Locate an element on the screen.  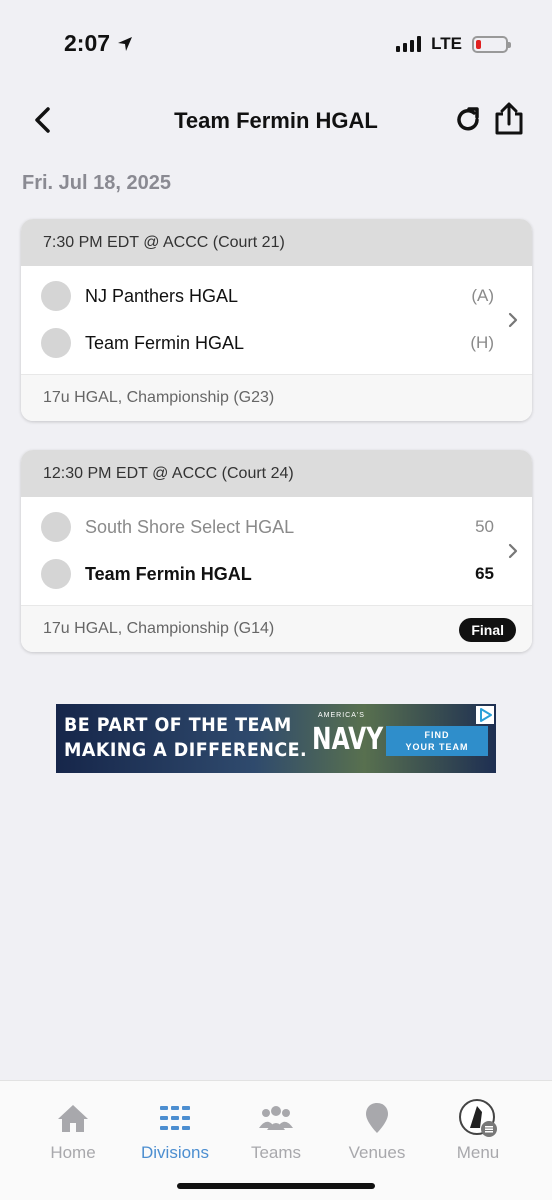
status-indicators: LTE is located at coordinates (453, 44).